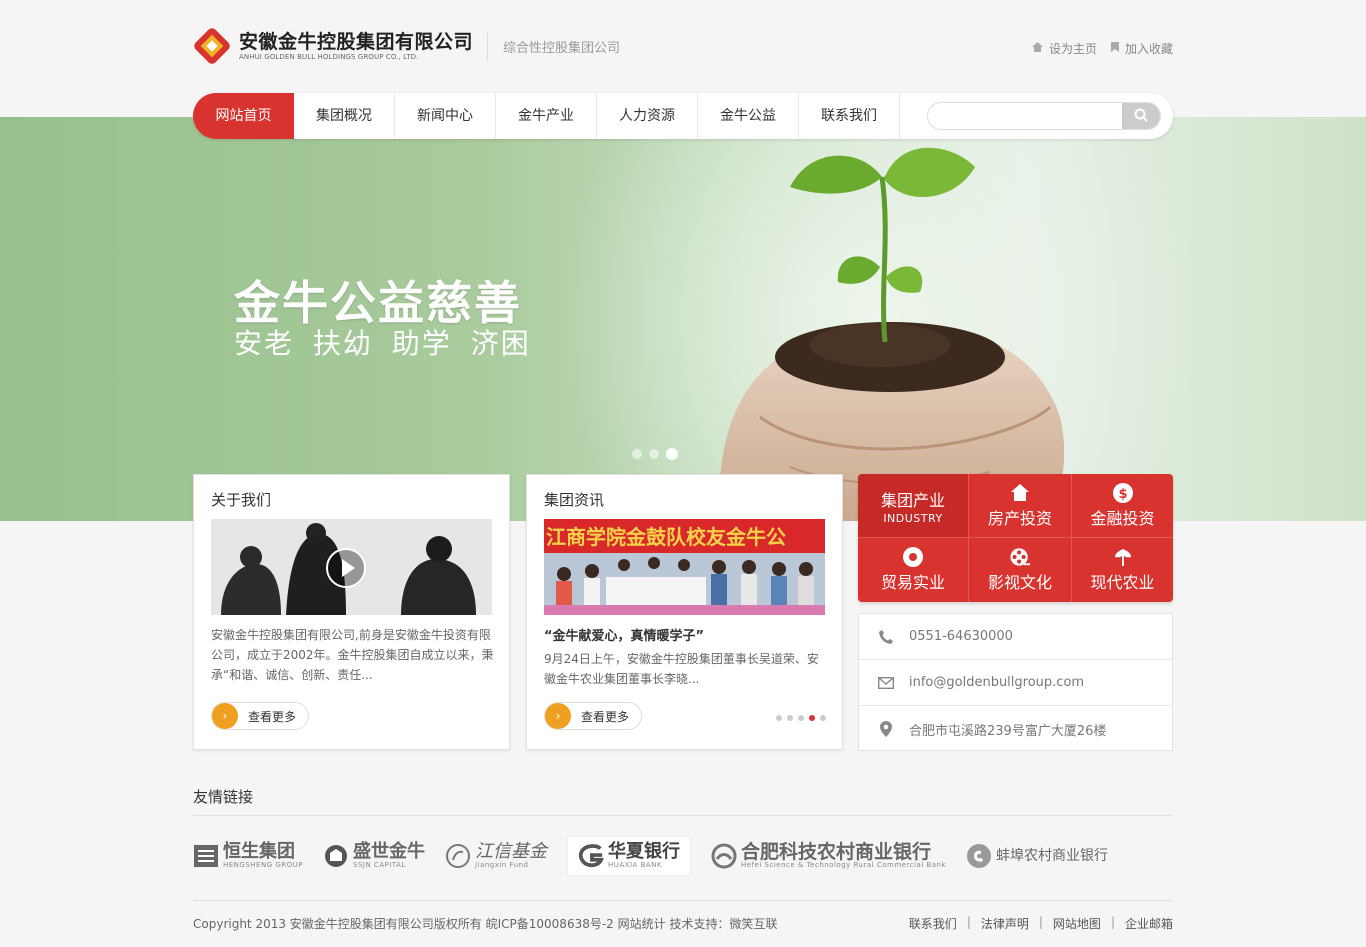 Image resolution: width=1366 pixels, height=947 pixels. Describe the element at coordinates (336, 856) in the screenshot. I see `shengshi-logo-icon` at that location.